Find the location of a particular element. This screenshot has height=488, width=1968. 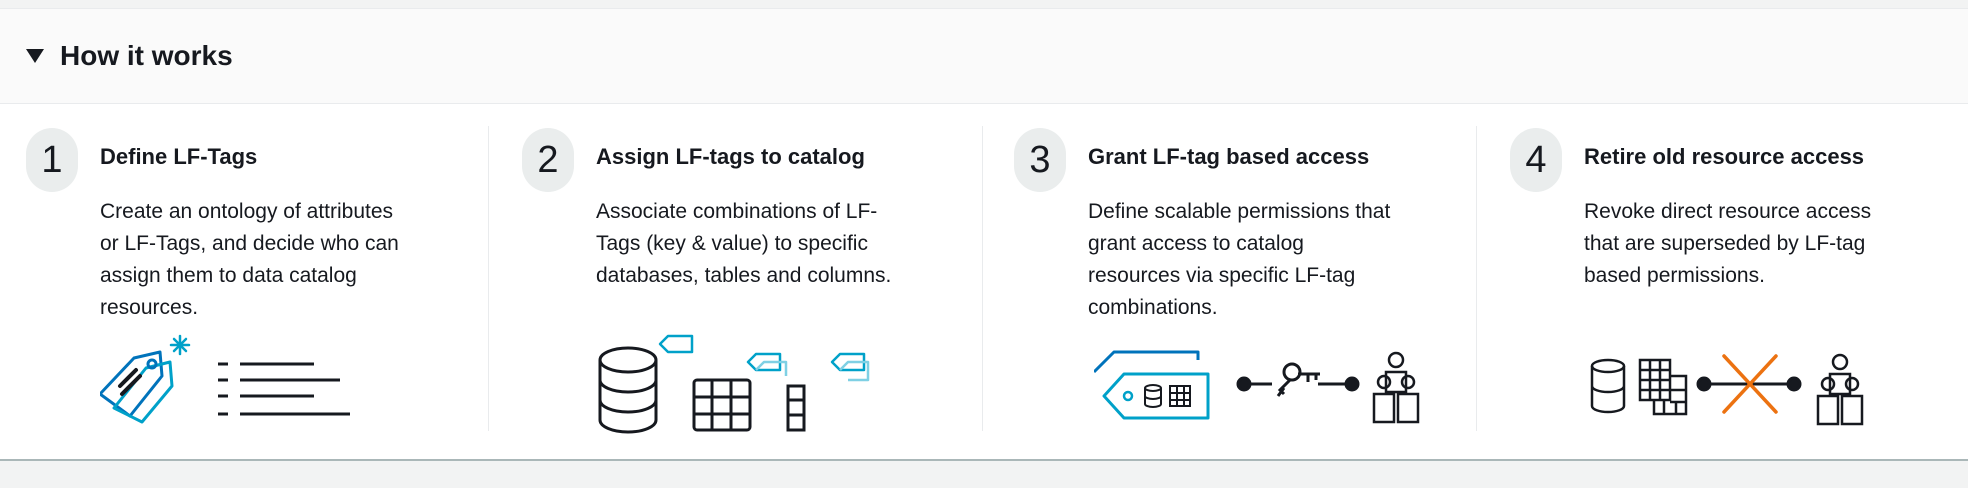

step-number: 3 is located at coordinates (1040, 160).